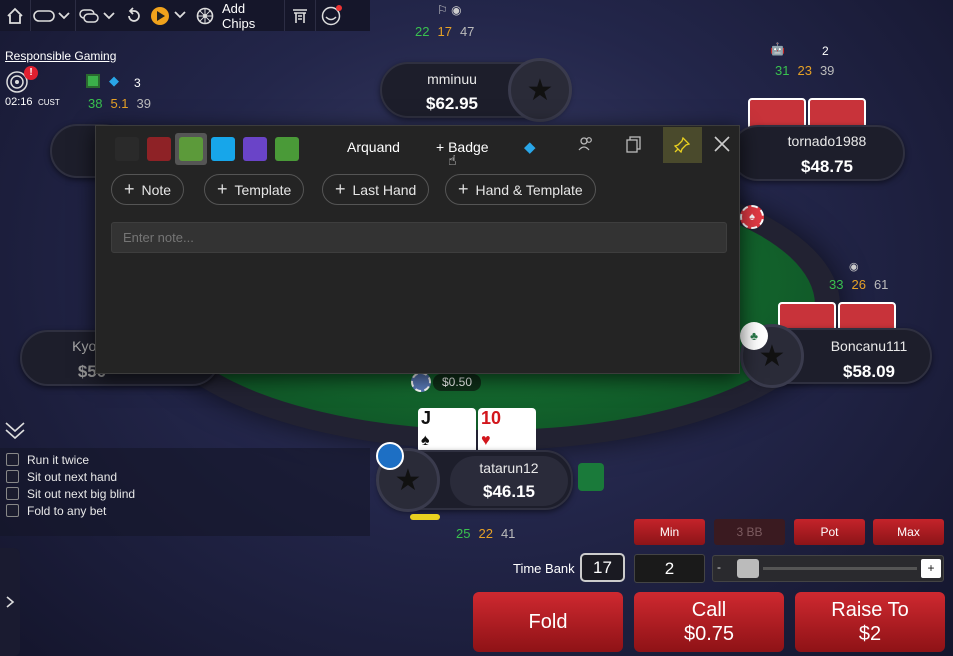 This screenshot has width=953, height=656. Describe the element at coordinates (53, 15) in the screenshot. I see `table-view-dropdown` at that location.